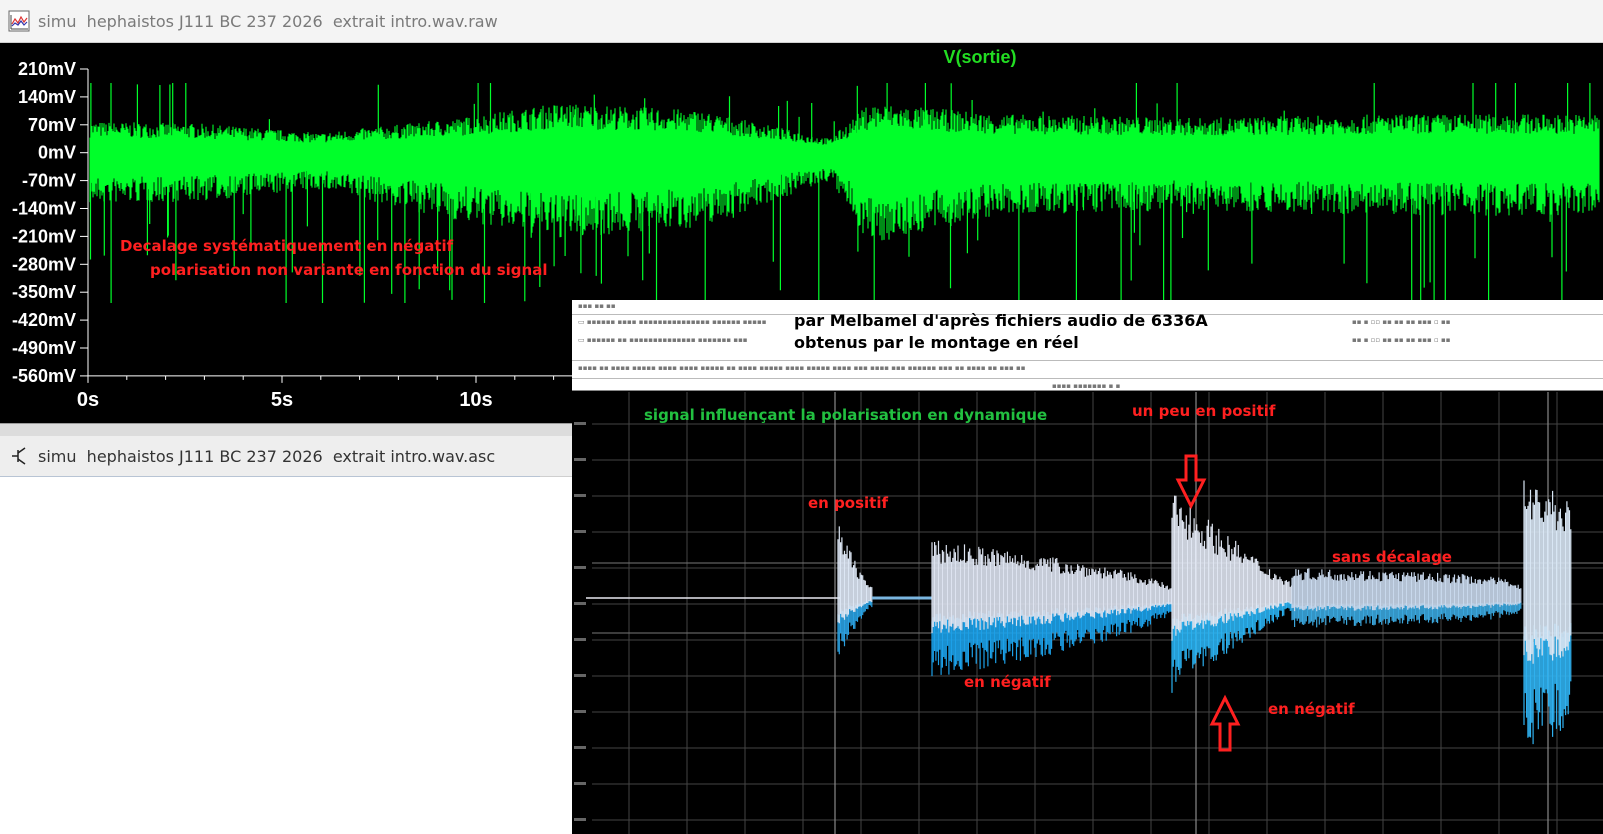 This screenshot has height=834, width=1603. What do you see at coordinates (52, 125) in the screenshot?
I see `y-tick-label: 70mV` at bounding box center [52, 125].